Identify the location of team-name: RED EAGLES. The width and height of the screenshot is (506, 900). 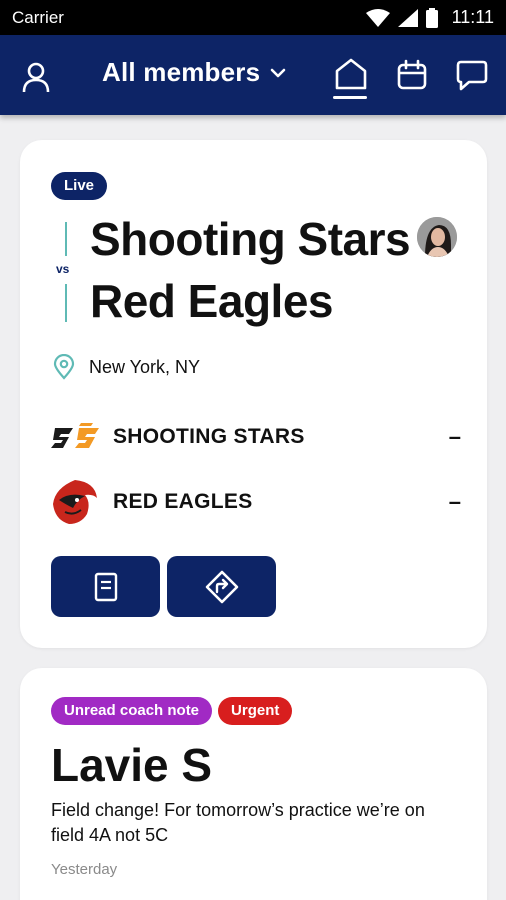
(183, 501).